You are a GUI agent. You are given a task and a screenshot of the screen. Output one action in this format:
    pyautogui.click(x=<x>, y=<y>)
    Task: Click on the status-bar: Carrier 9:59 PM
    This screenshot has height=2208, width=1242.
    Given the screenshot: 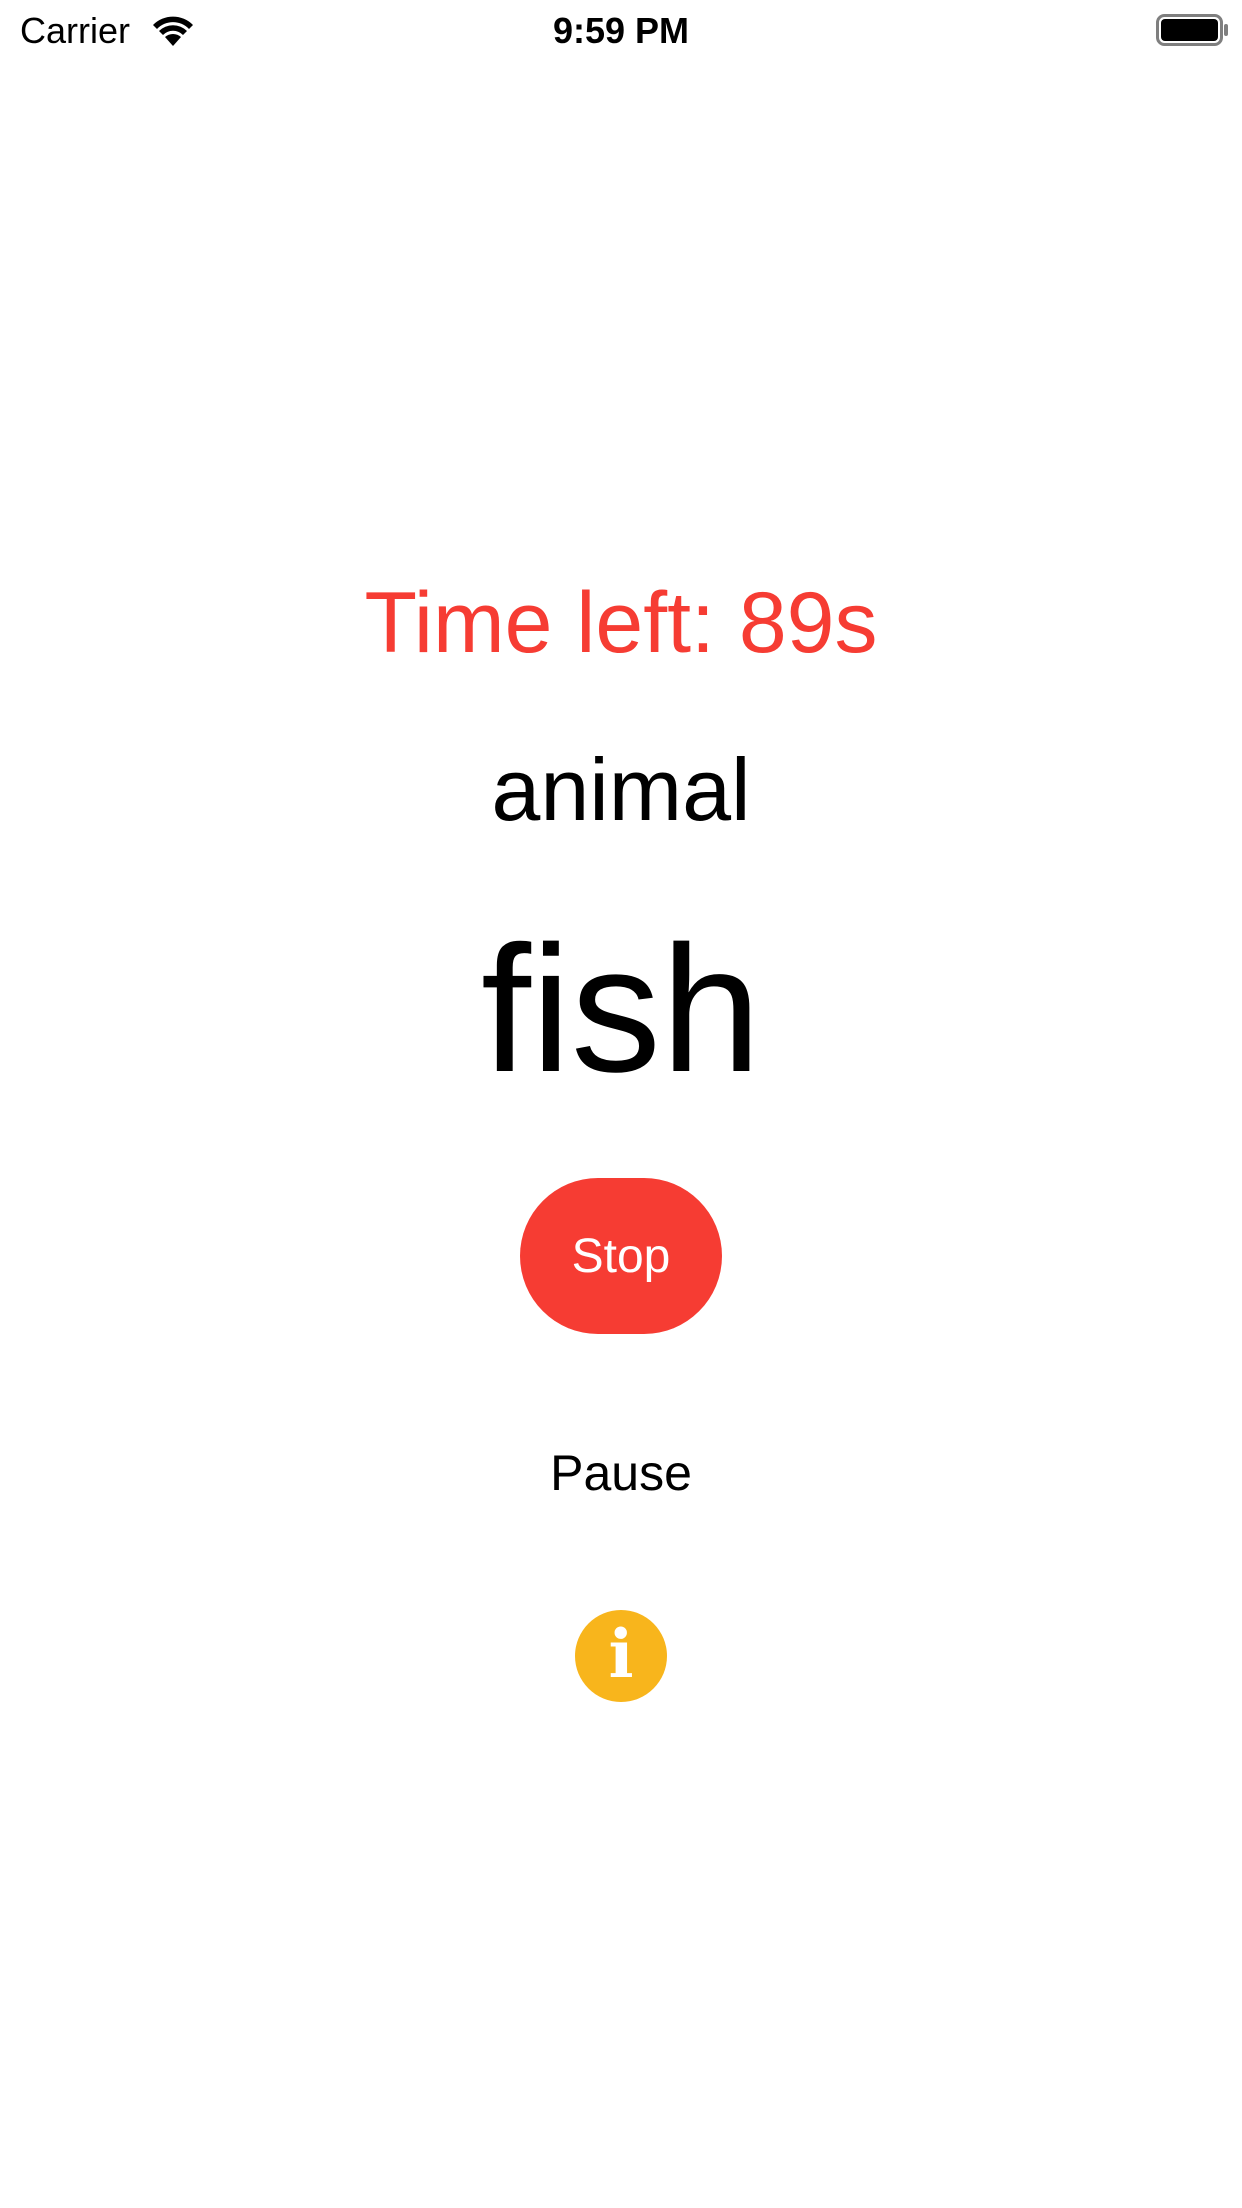 What is the action you would take?
    pyautogui.click(x=621, y=30)
    